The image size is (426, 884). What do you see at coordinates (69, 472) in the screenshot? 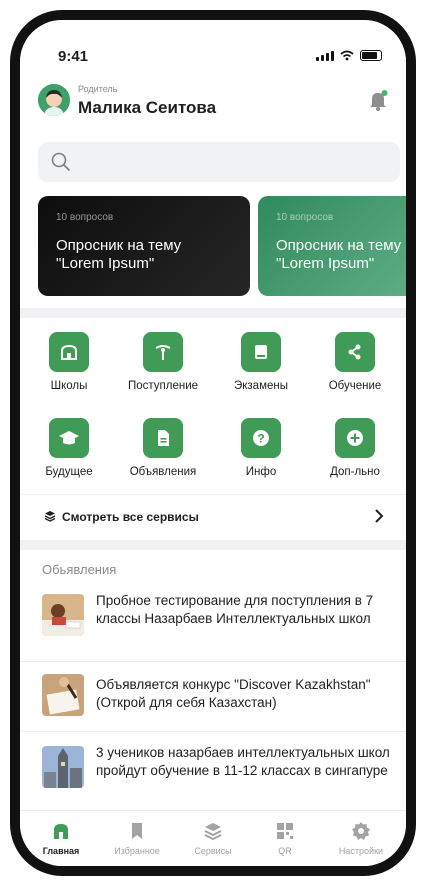
I see `service-label: Будущее` at bounding box center [69, 472].